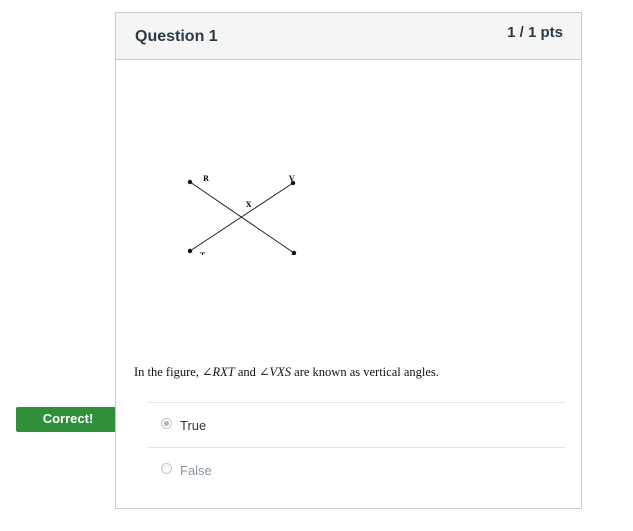 The image size is (633, 531). Describe the element at coordinates (190, 251) in the screenshot. I see `point-t` at that location.